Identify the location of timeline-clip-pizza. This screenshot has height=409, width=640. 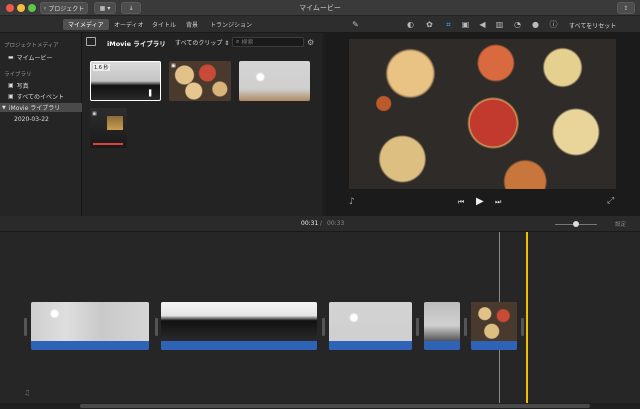
(494, 326).